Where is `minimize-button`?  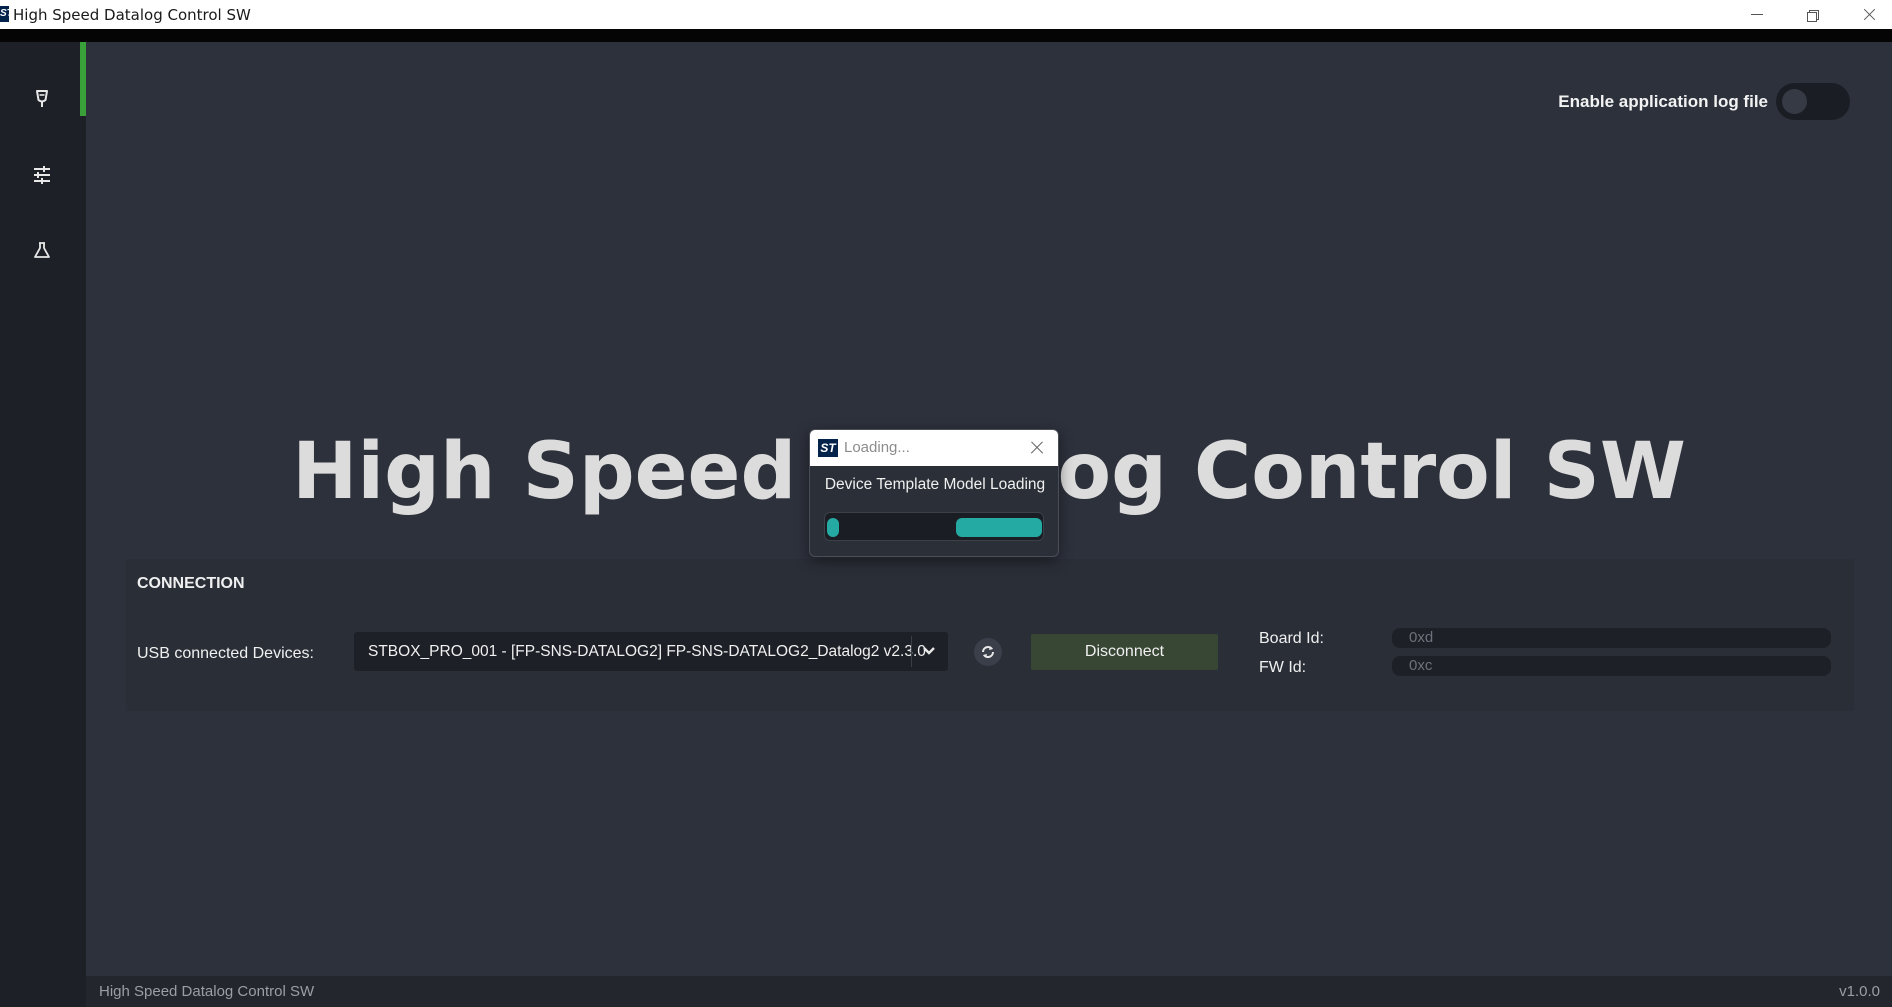 minimize-button is located at coordinates (1757, 14).